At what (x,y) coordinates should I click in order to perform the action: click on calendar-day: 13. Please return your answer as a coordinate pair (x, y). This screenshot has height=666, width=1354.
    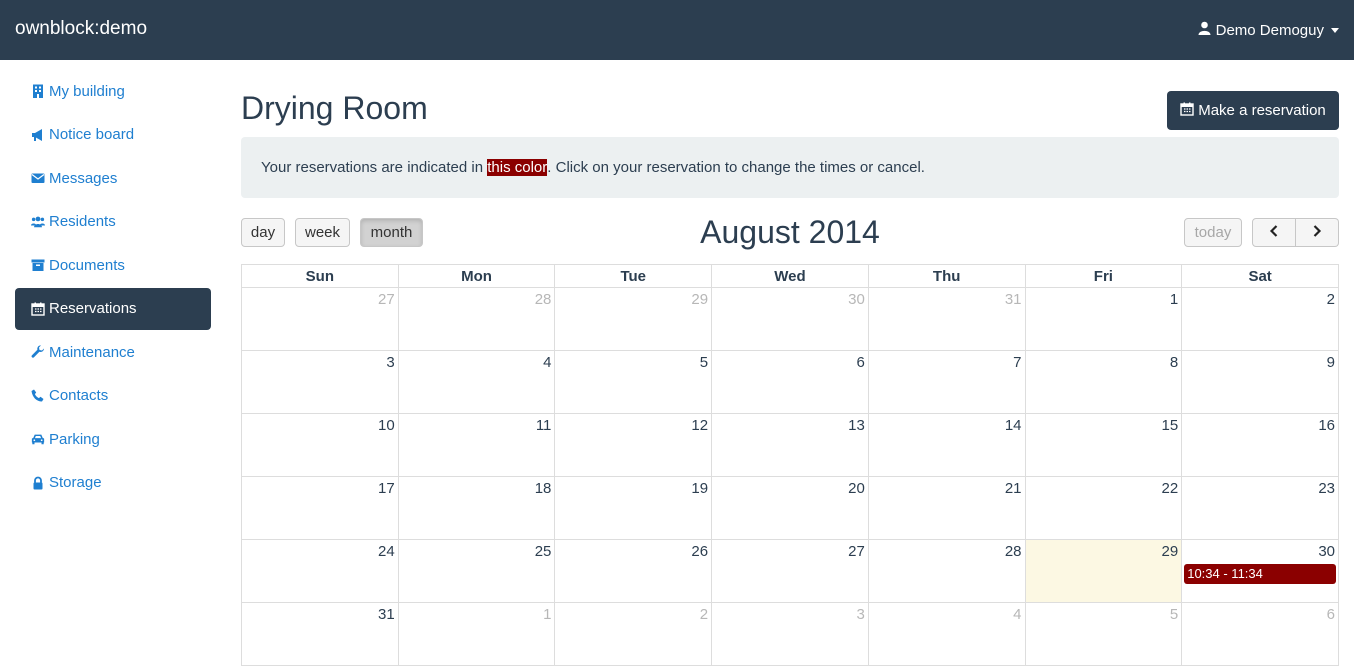
    Looking at the image, I should click on (790, 445).